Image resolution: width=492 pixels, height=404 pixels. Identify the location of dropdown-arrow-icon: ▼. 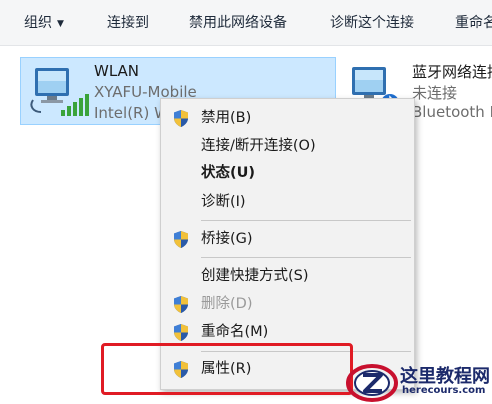
(60, 24).